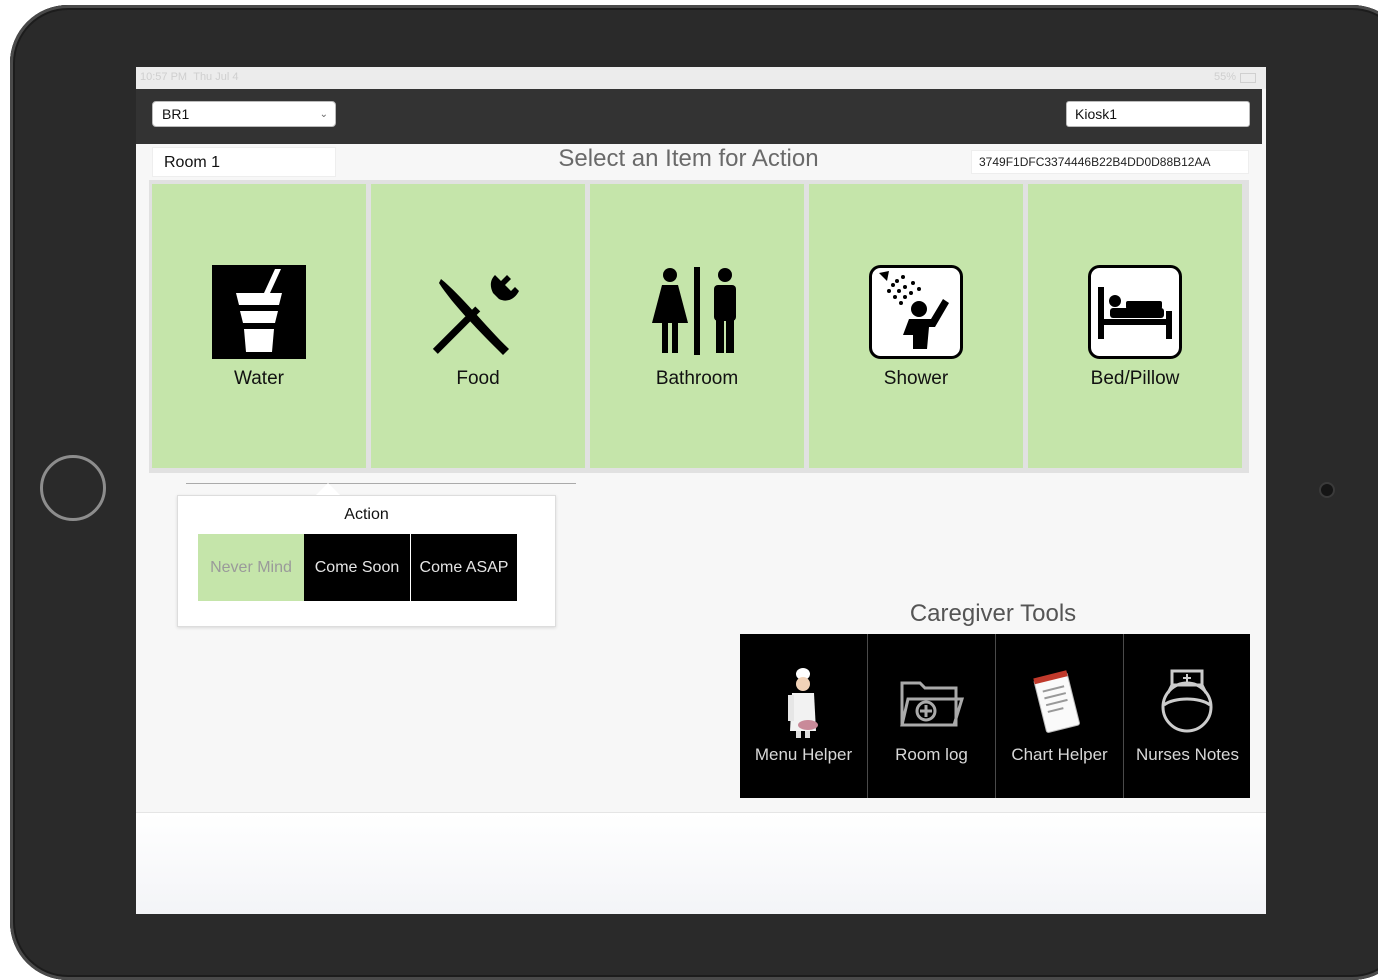 This screenshot has height=980, width=1378. Describe the element at coordinates (244, 162) in the screenshot. I see `room-field: Room 1` at that location.